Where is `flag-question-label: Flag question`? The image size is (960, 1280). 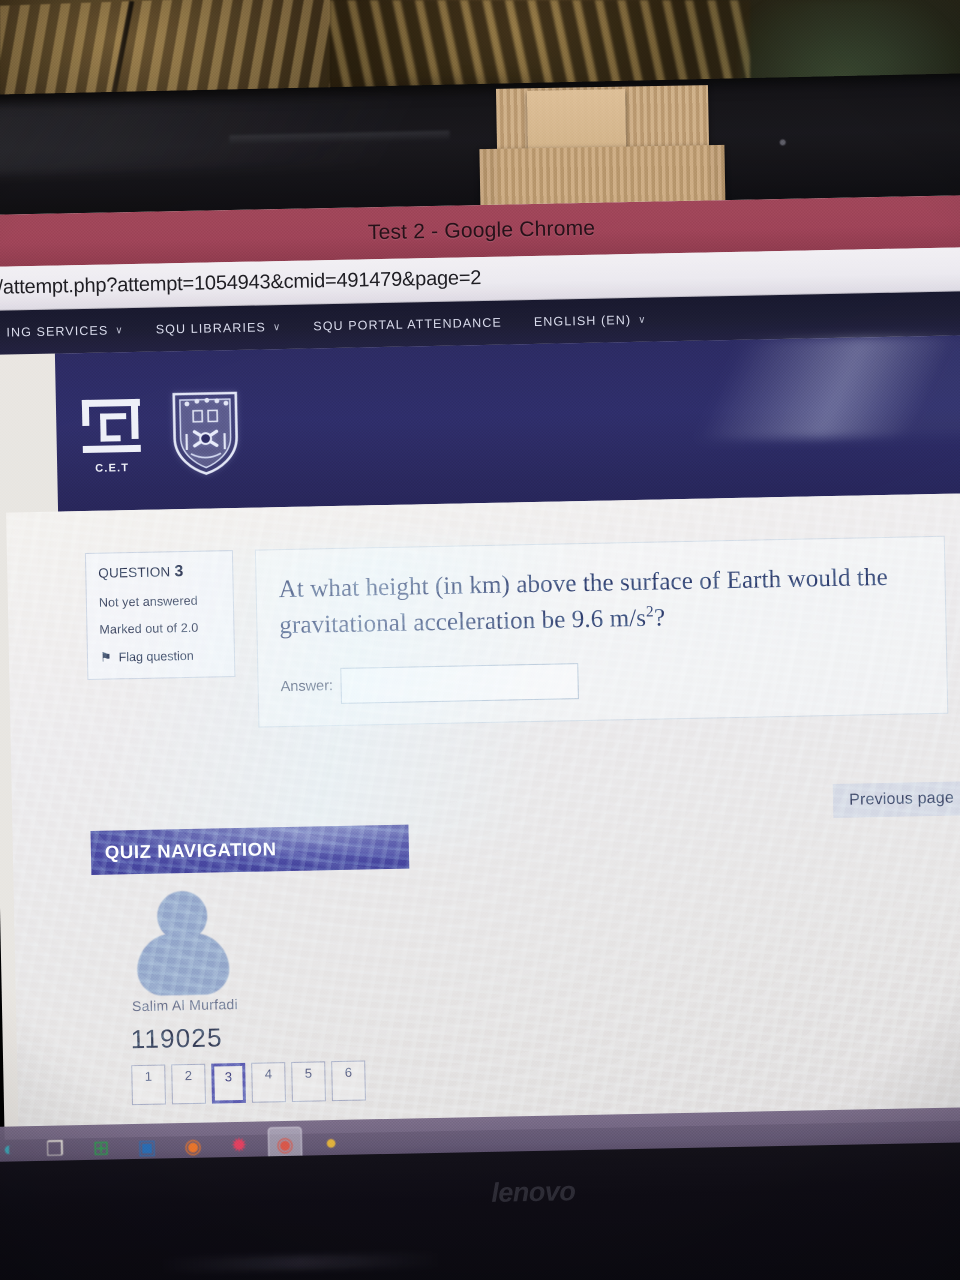 flag-question-label: Flag question is located at coordinates (156, 656).